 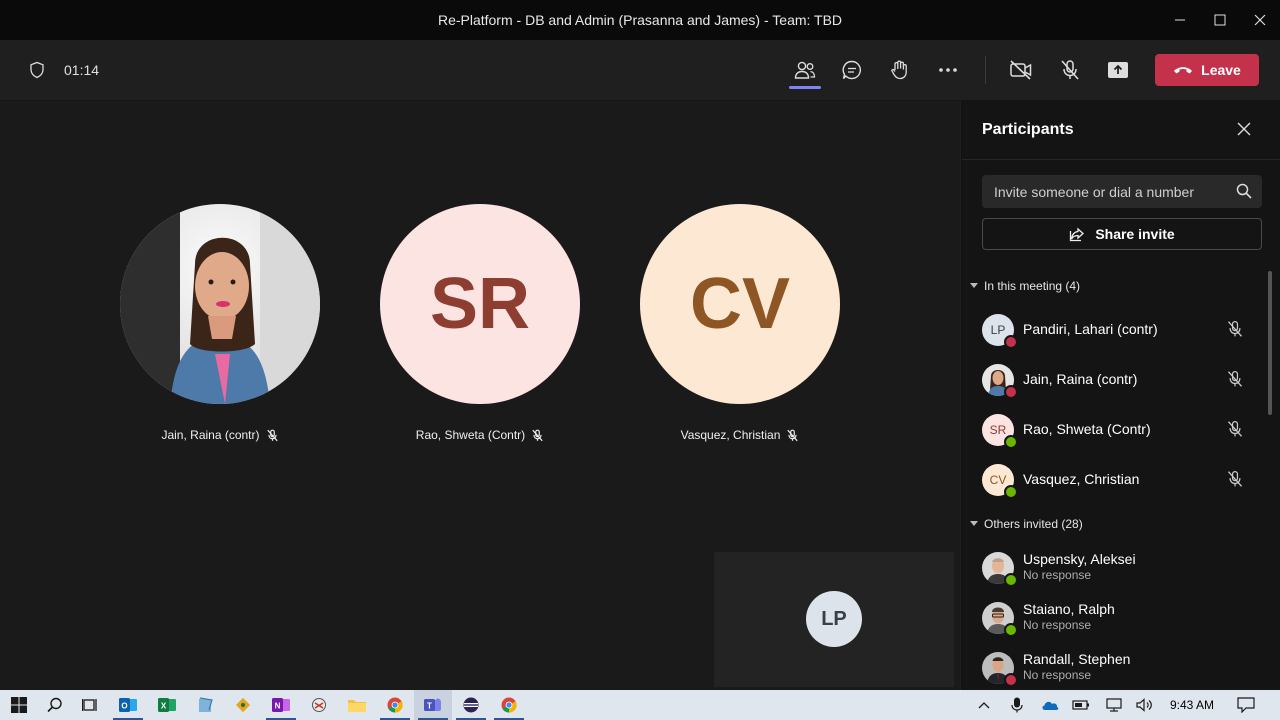 What do you see at coordinates (128, 705) in the screenshot?
I see `outlook-app-button: O` at bounding box center [128, 705].